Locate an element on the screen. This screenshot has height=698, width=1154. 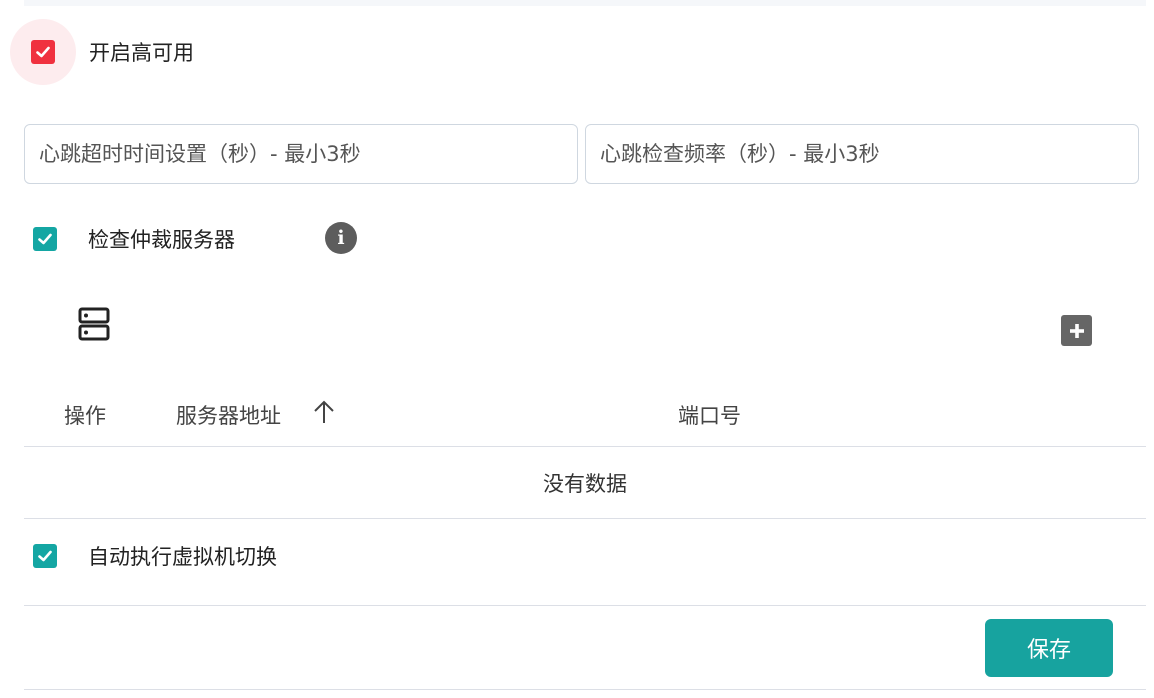
auto-switch-label: 自动执行虚拟机切换 is located at coordinates (182, 557).